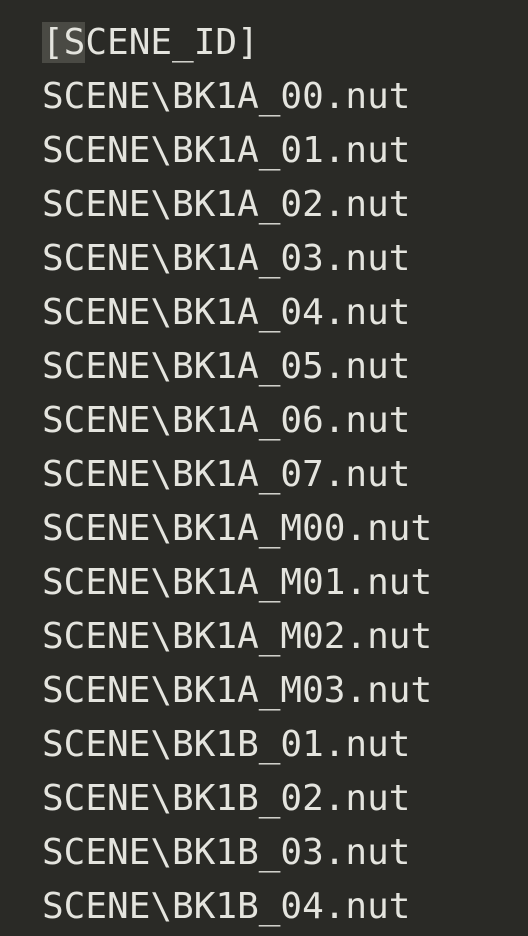 The image size is (528, 936). Describe the element at coordinates (237, 691) in the screenshot. I see `code-line: SCENE\BK1A_M03.nut` at that location.